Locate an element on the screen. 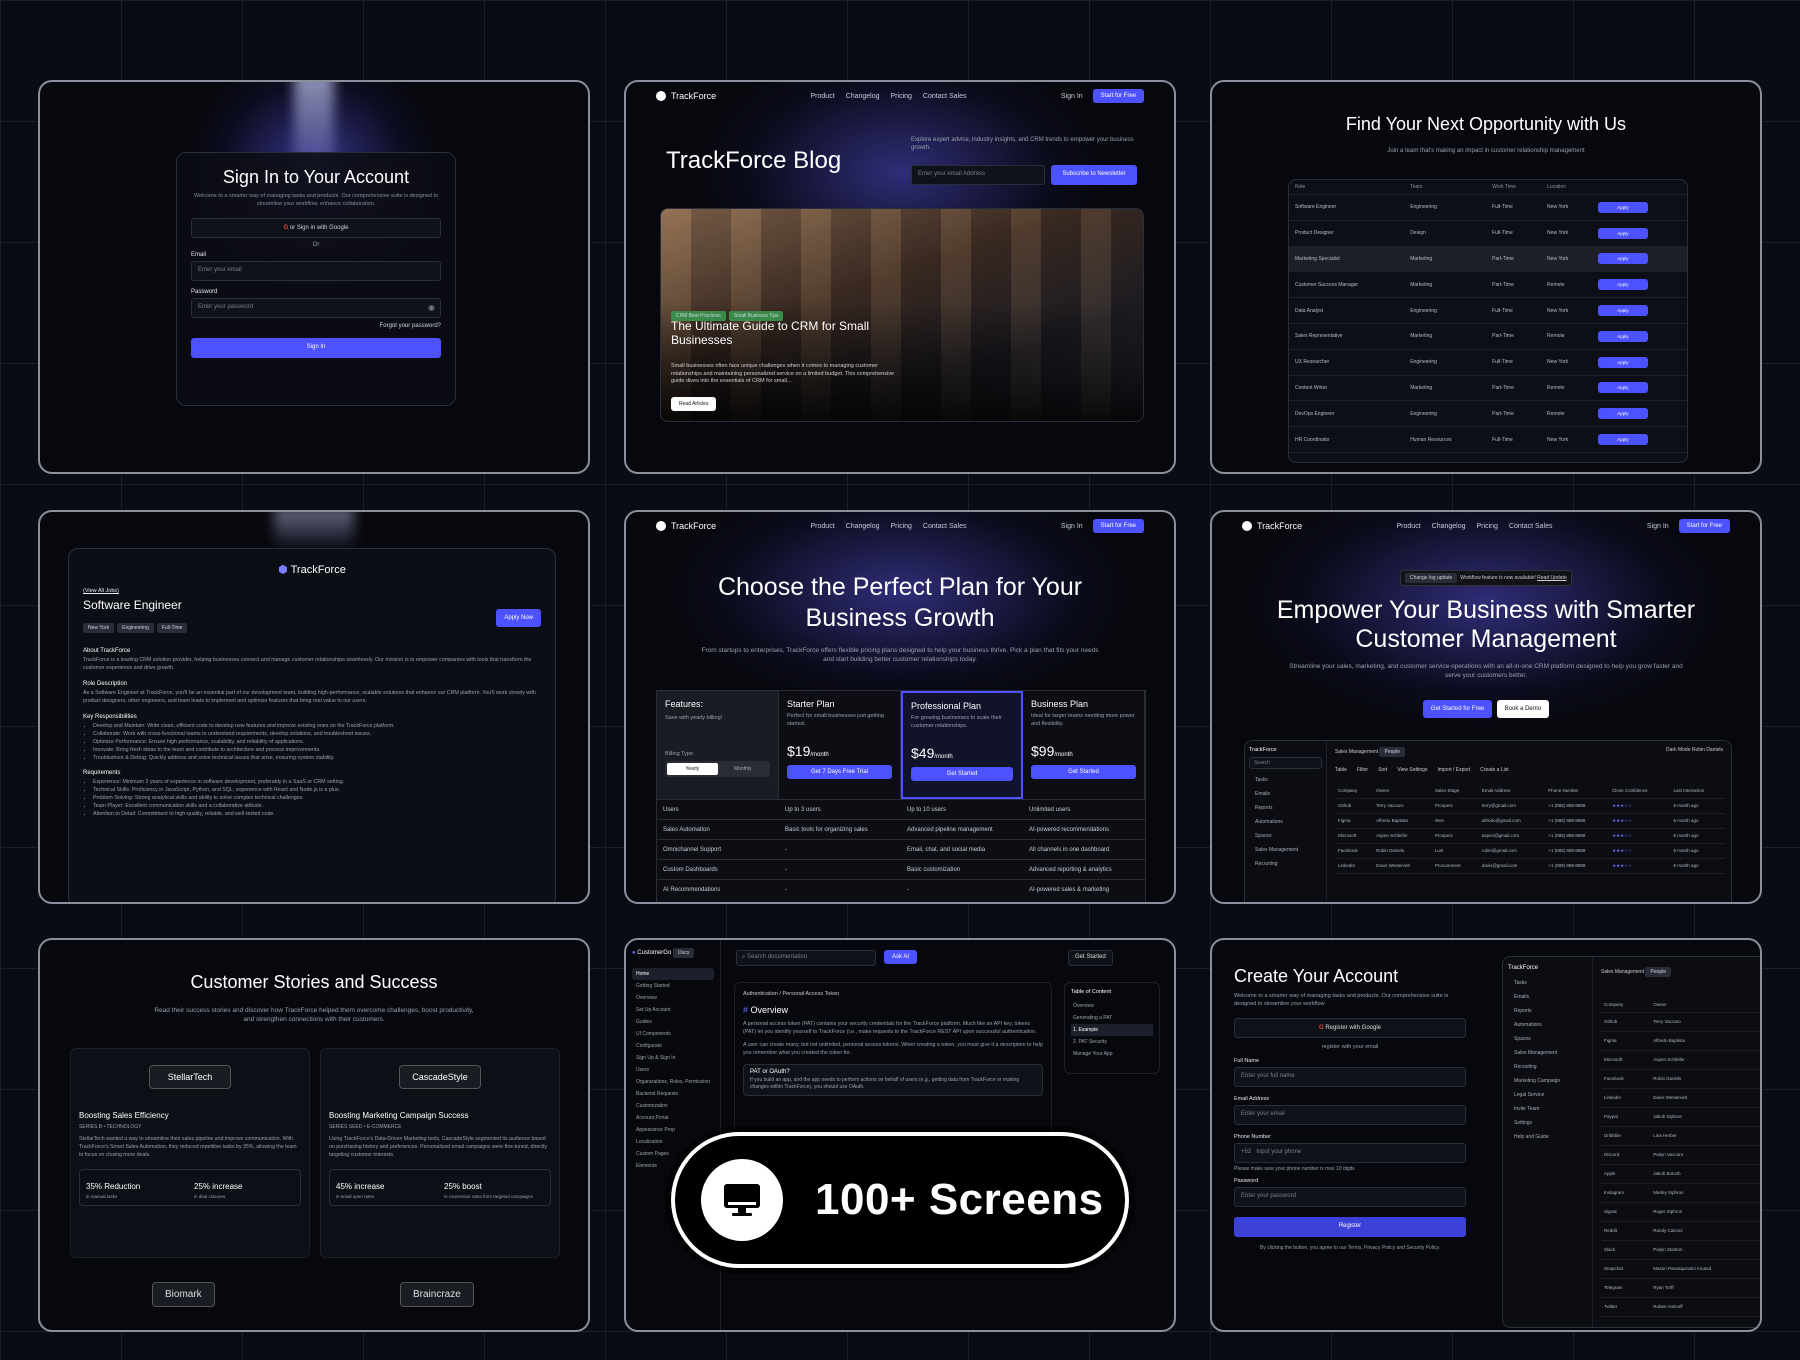  toc-item: Generating a PAT is located at coordinates (1112, 1018).